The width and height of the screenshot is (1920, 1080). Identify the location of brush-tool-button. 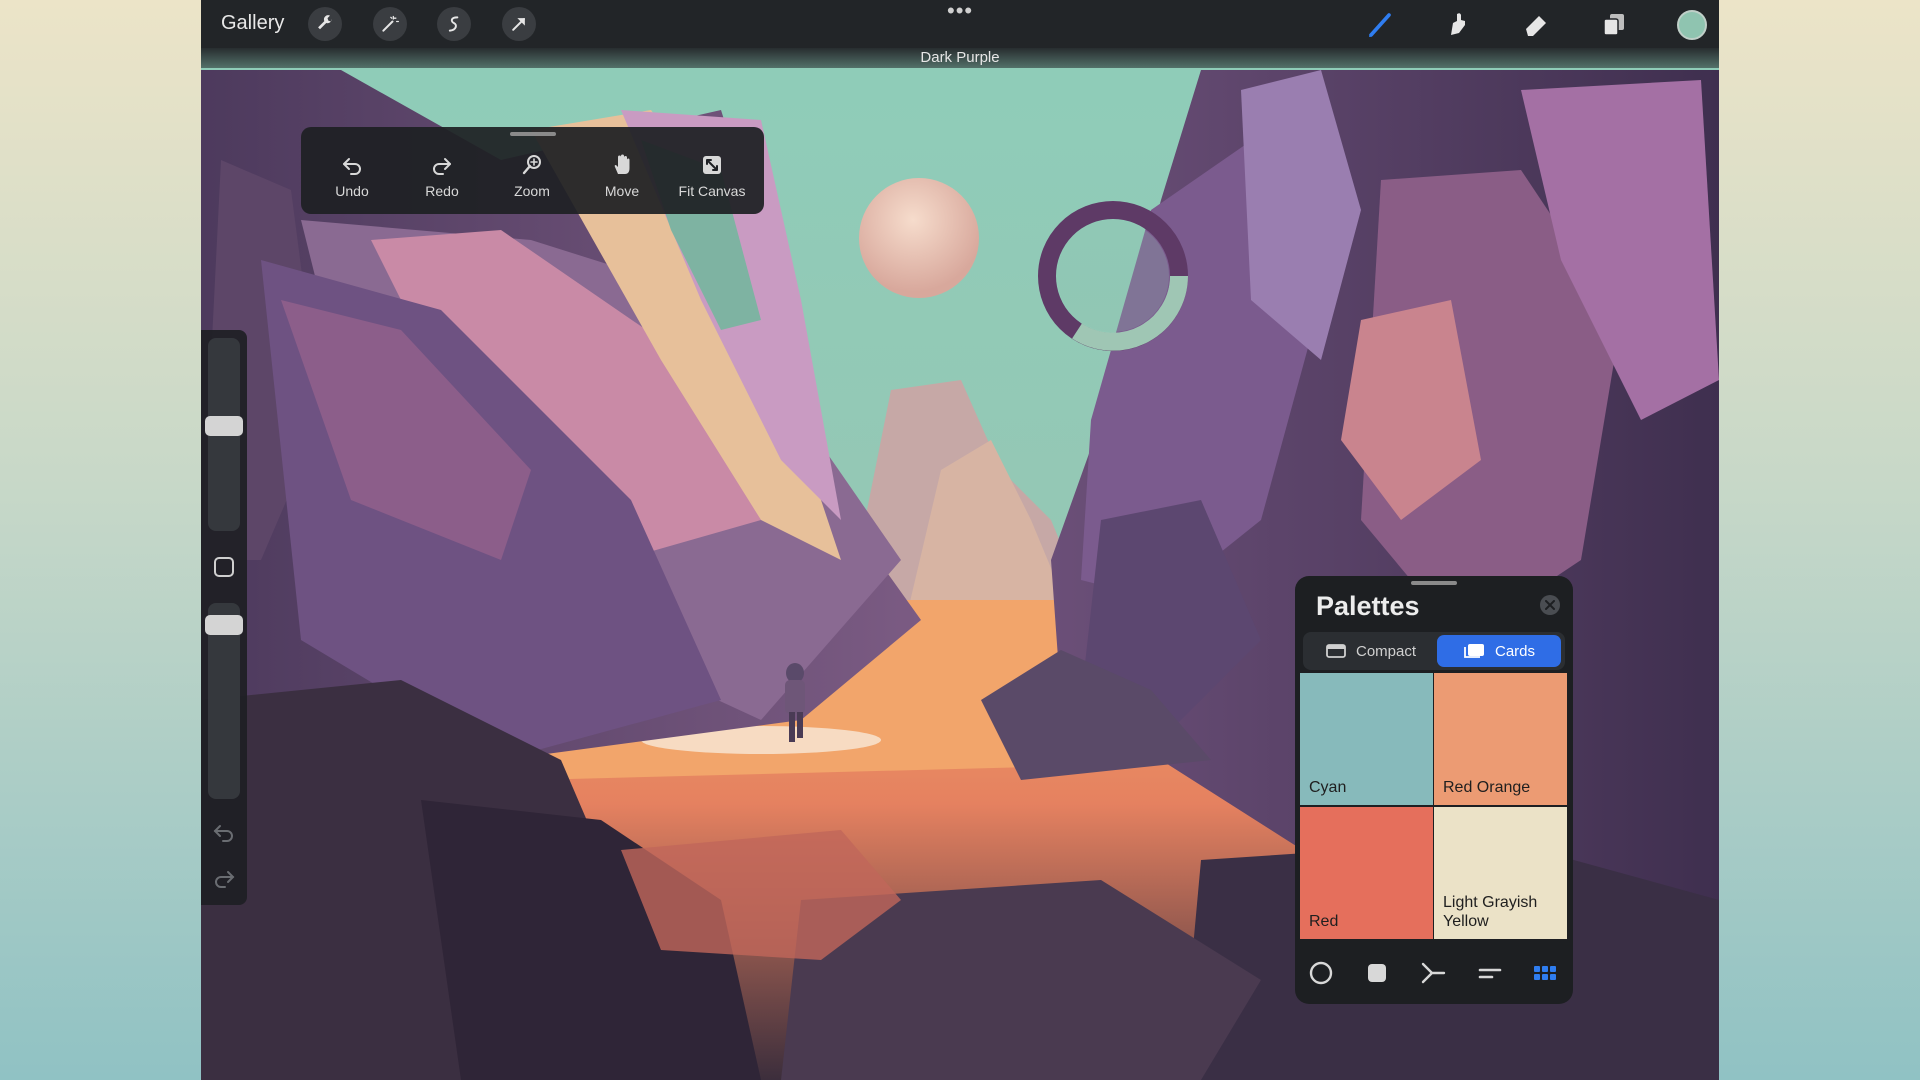
(1380, 24).